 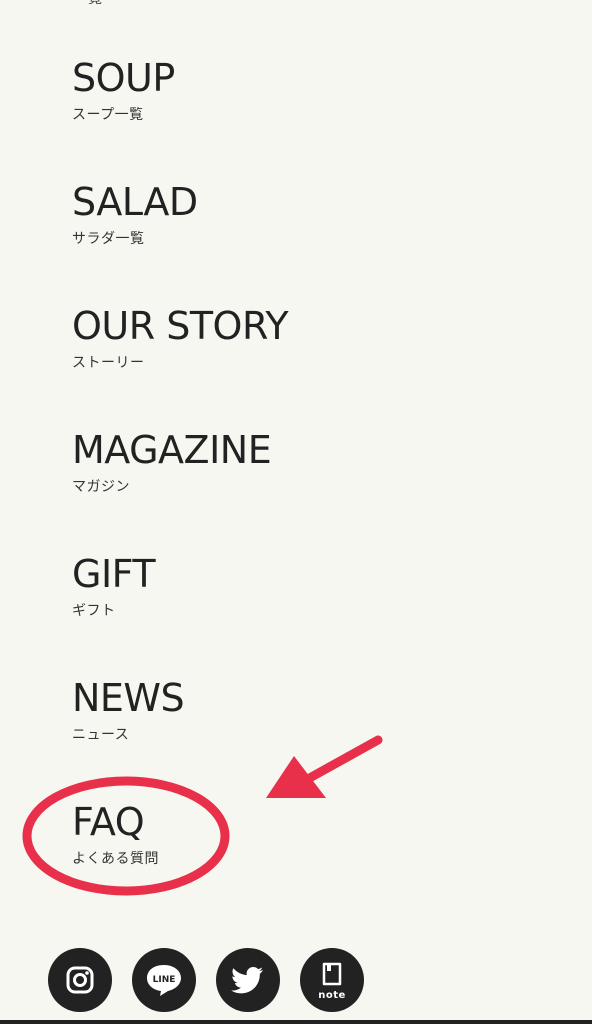 What do you see at coordinates (296, 1022) in the screenshot?
I see `bottom-divider` at bounding box center [296, 1022].